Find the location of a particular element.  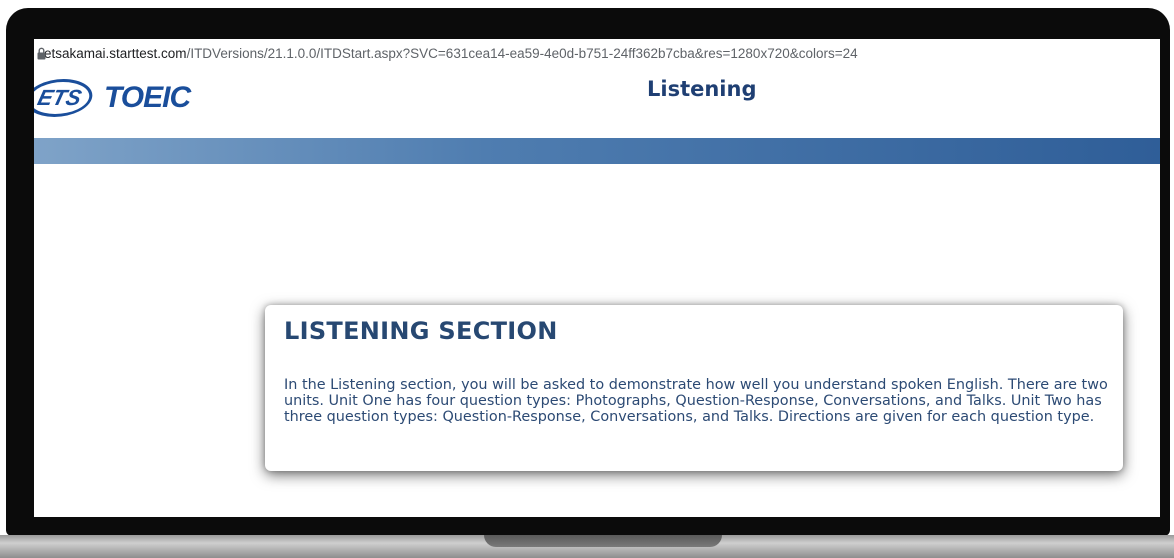

laptop-notch is located at coordinates (603, 541).